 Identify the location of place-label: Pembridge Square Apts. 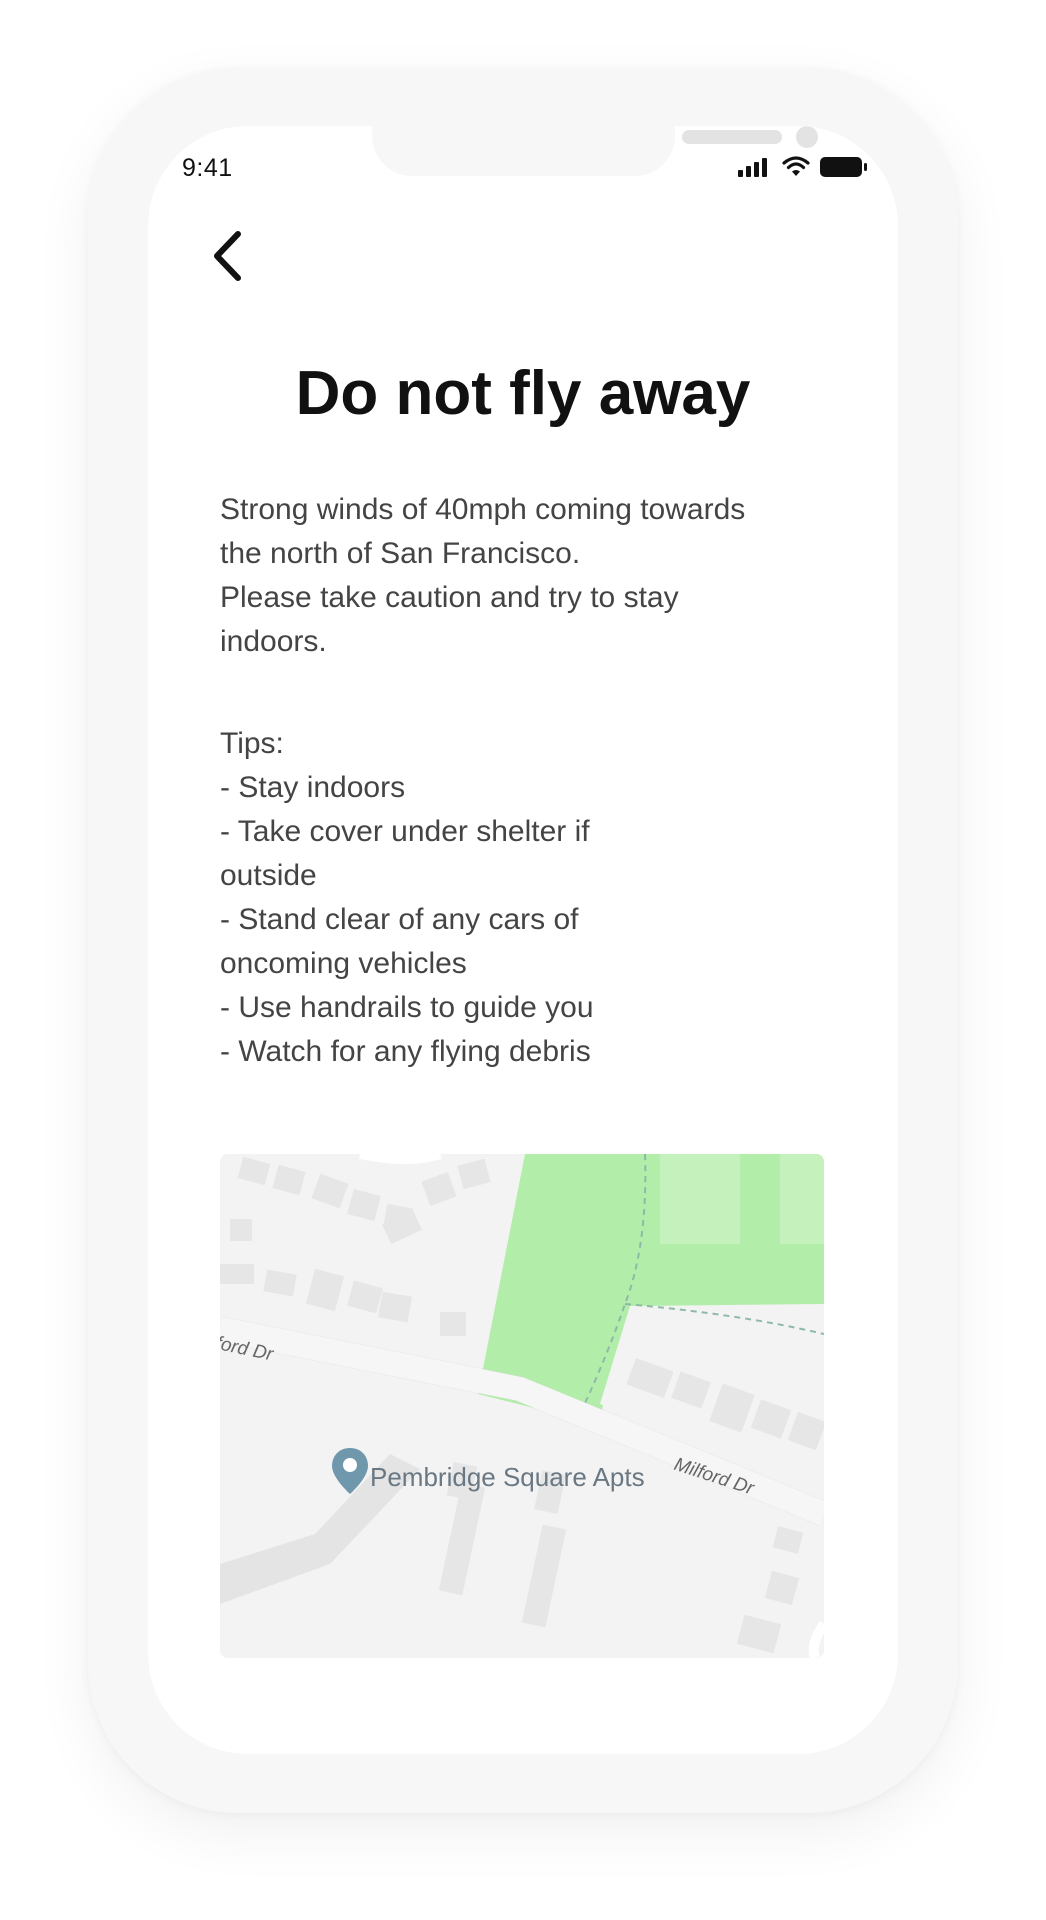
(507, 1477).